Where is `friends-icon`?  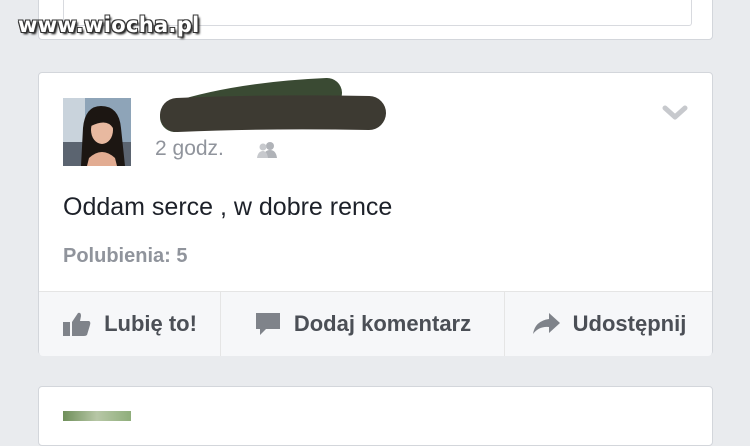 friends-icon is located at coordinates (267, 150).